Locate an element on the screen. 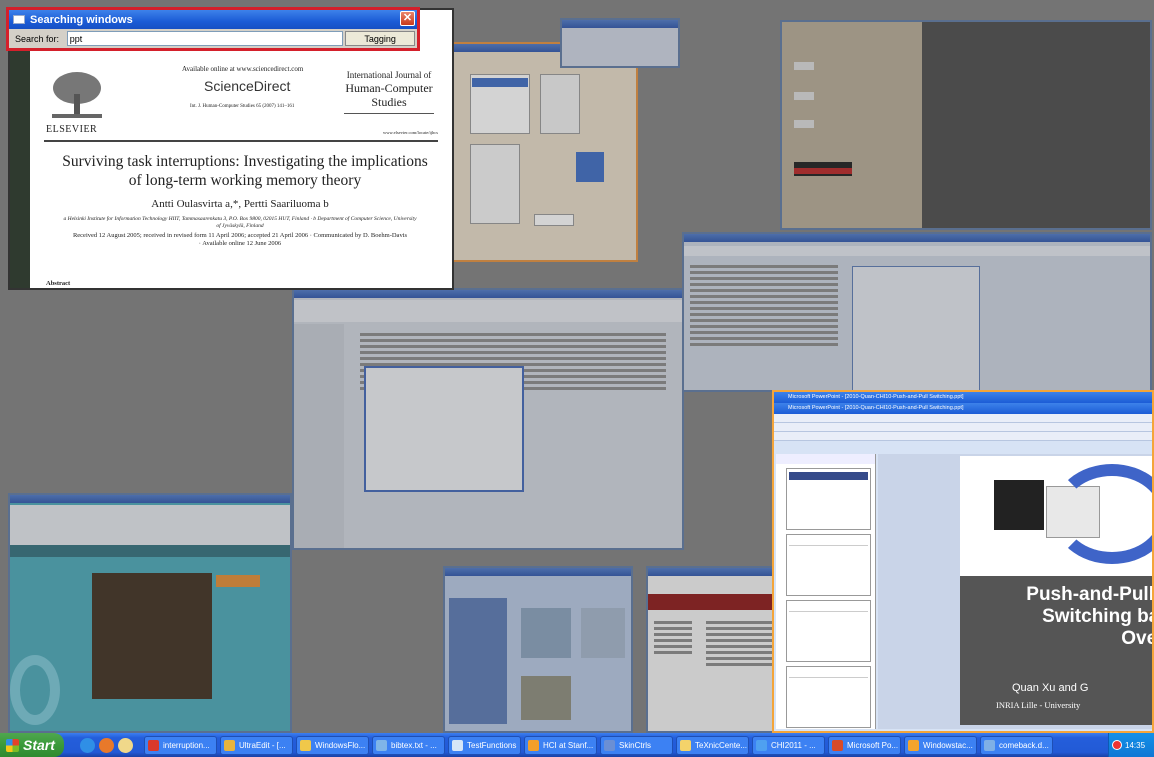 This screenshot has width=1154, height=757. ppt-panel-tabs is located at coordinates (825, 459).